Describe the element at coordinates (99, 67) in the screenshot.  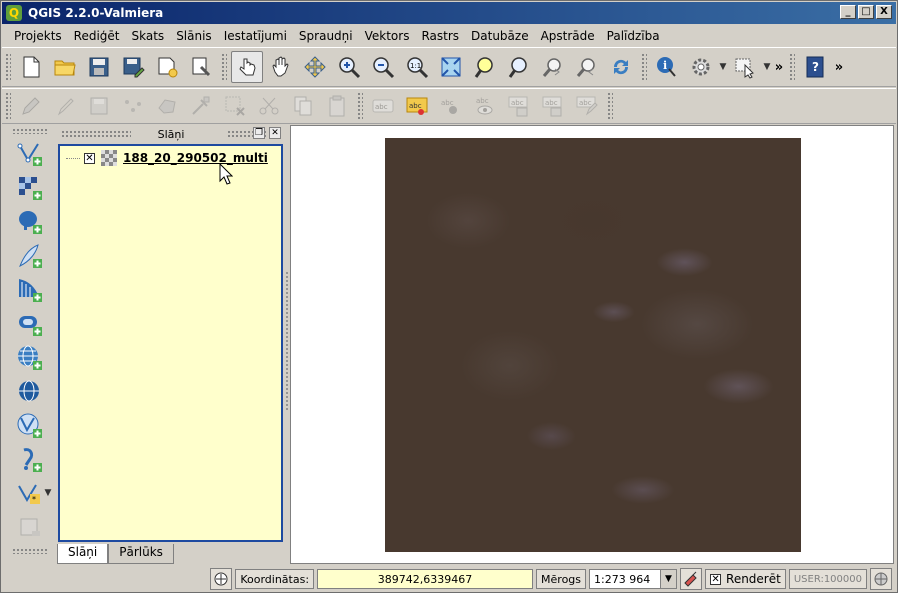
I see `save-project-button` at that location.